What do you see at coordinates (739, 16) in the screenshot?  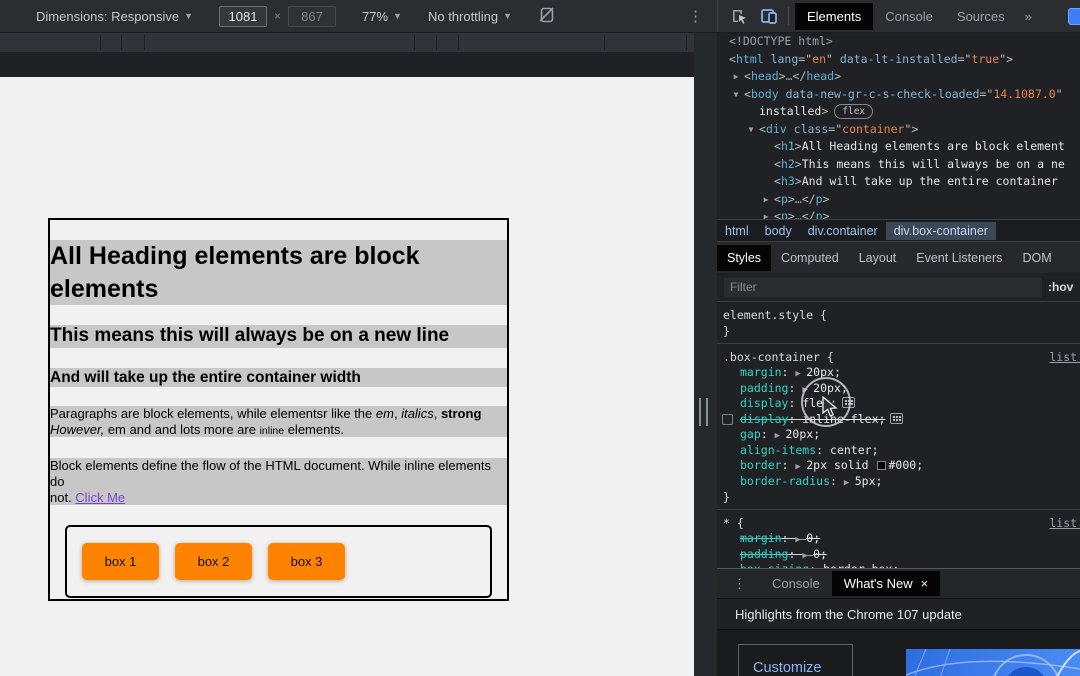 I see `inspect-element-icon` at bounding box center [739, 16].